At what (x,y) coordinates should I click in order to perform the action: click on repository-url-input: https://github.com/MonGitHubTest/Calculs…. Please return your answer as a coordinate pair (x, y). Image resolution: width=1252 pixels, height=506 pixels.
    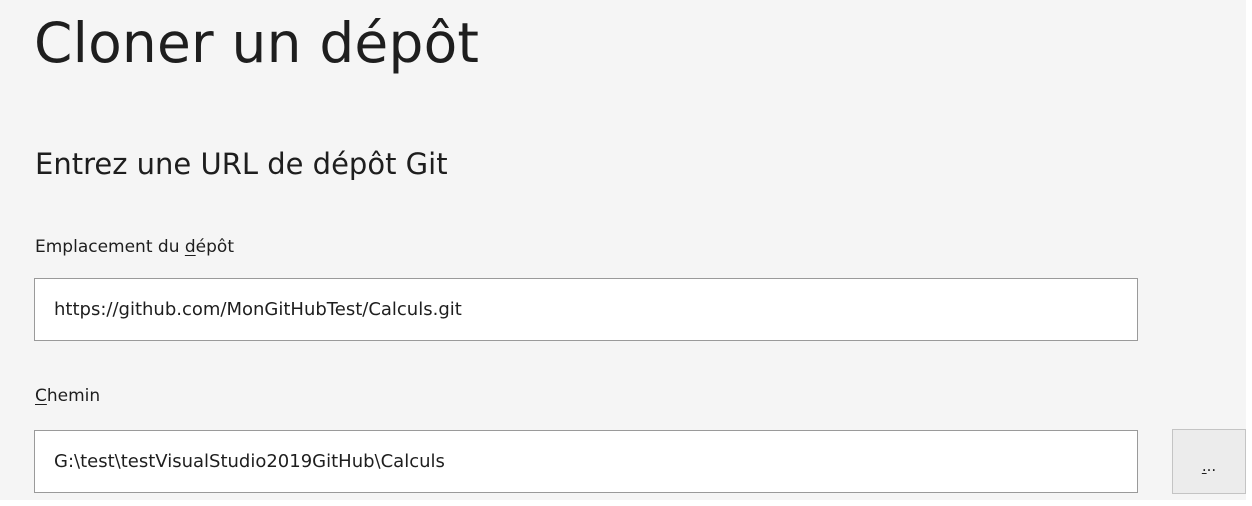
    Looking at the image, I should click on (586, 309).